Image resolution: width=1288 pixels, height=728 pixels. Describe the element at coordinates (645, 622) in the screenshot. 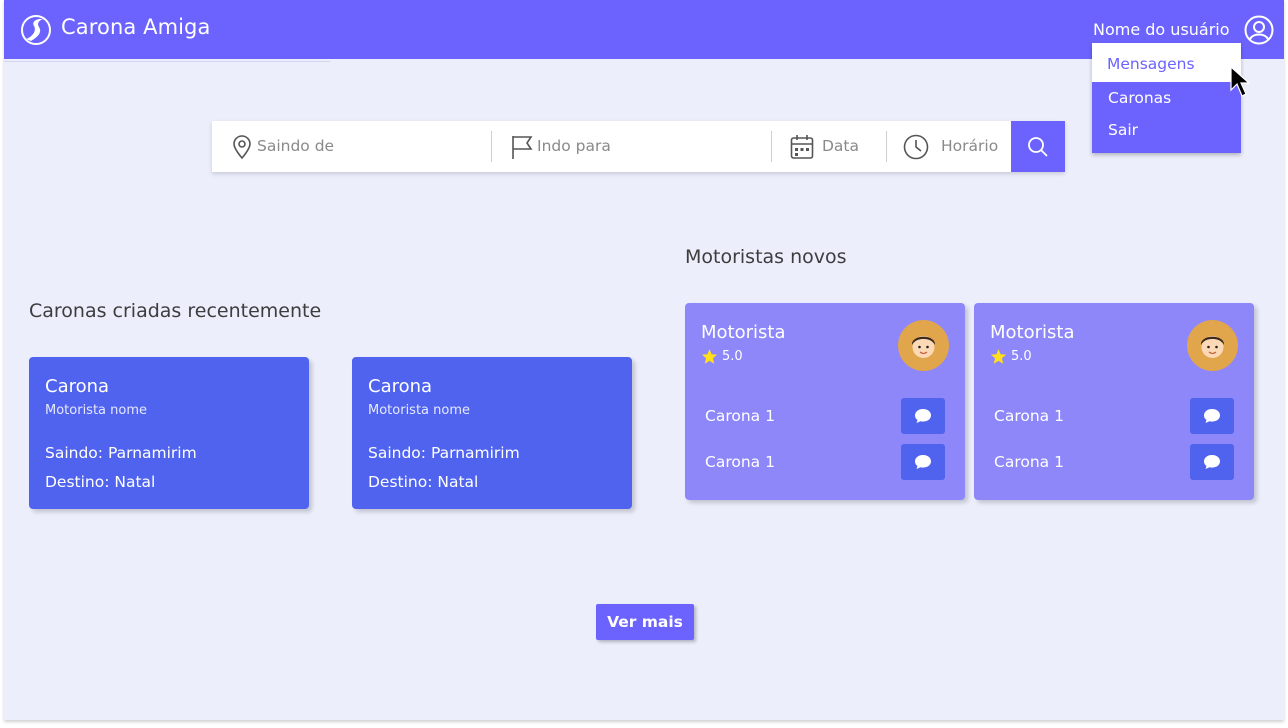

I see `see-more-button: Ver mais` at that location.